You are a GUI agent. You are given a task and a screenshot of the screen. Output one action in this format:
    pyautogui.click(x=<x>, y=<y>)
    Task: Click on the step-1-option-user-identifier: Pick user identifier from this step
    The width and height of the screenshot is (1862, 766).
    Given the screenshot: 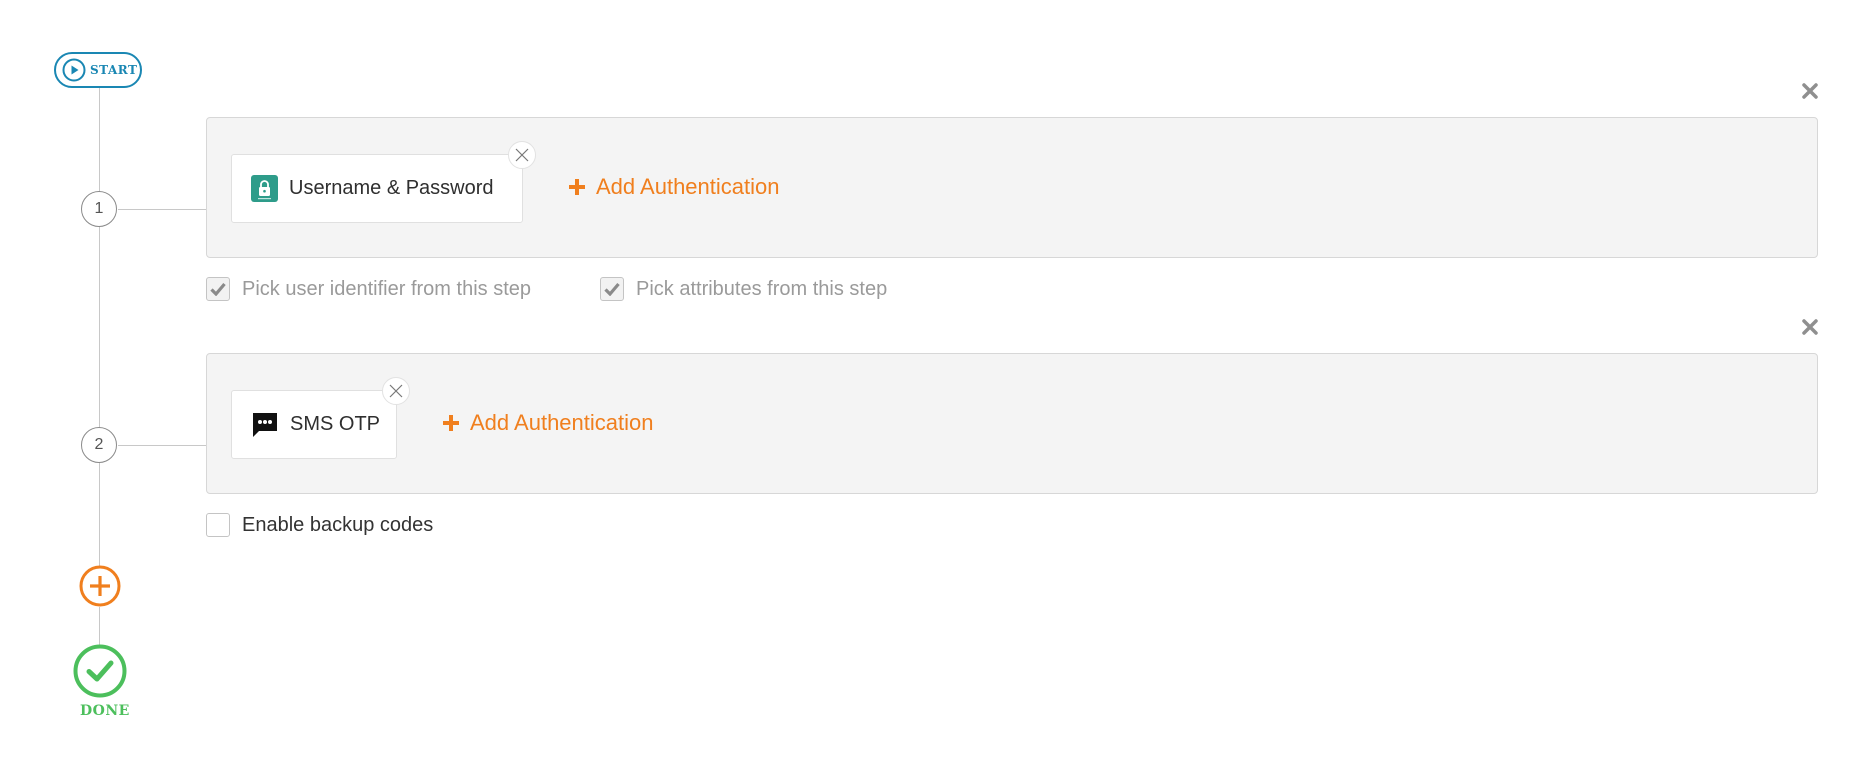 What is the action you would take?
    pyautogui.click(x=368, y=289)
    